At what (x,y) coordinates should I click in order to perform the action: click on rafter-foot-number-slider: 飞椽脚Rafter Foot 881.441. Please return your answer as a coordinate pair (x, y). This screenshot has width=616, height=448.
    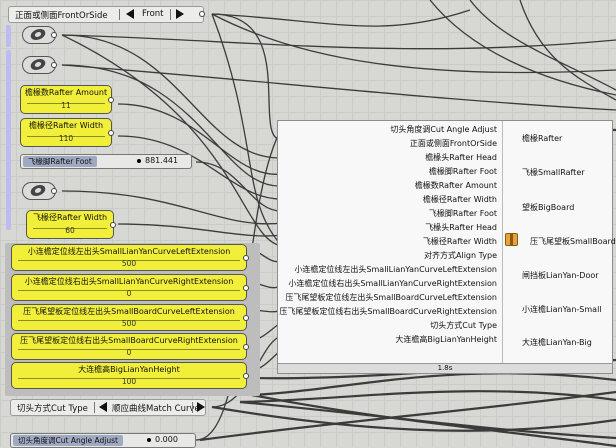
    Looking at the image, I should click on (106, 161).